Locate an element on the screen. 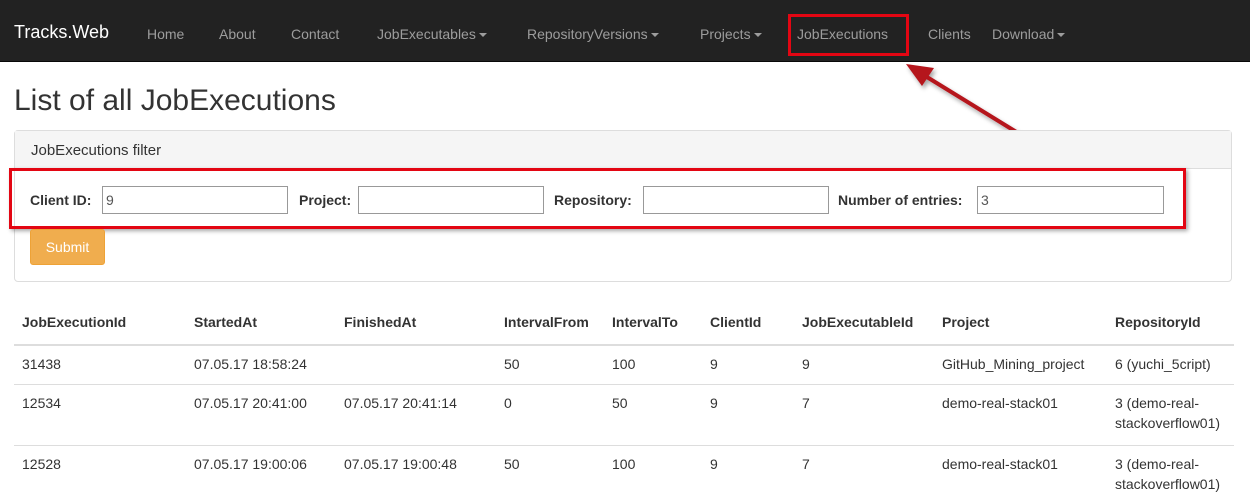  table-cell: 31438 is located at coordinates (100, 364).